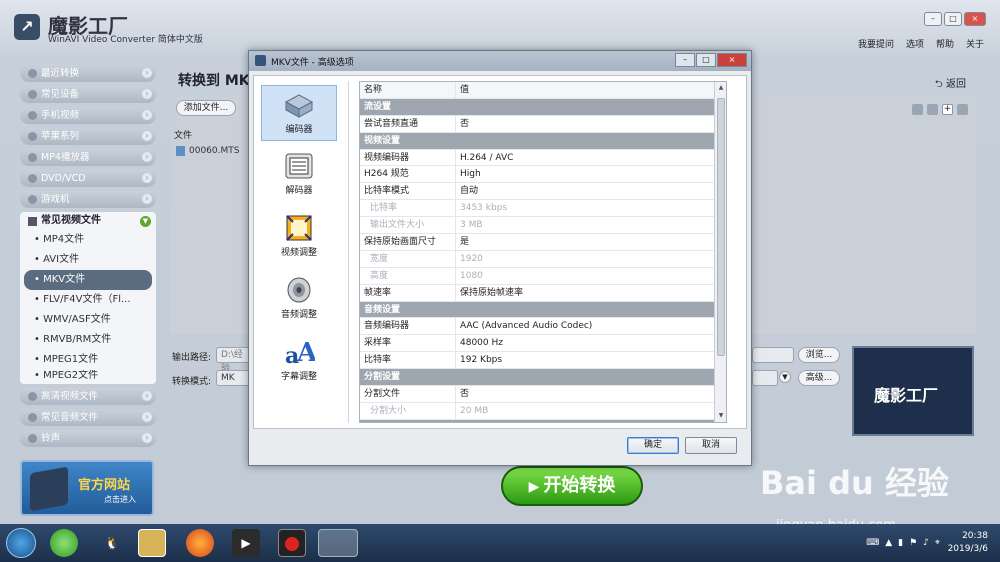  What do you see at coordinates (88, 280) in the screenshot?
I see `sidebar-subitem-active: • MKV文件` at bounding box center [88, 280].